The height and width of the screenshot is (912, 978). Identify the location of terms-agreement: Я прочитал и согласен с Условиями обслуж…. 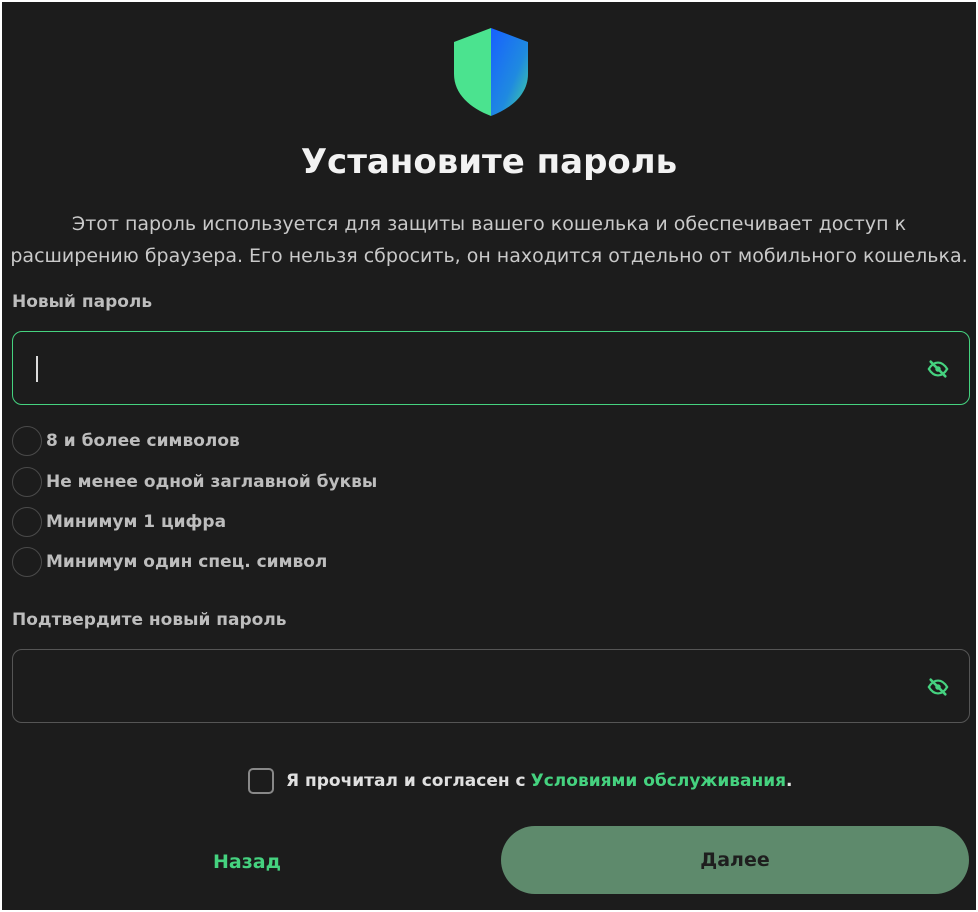
(520, 781).